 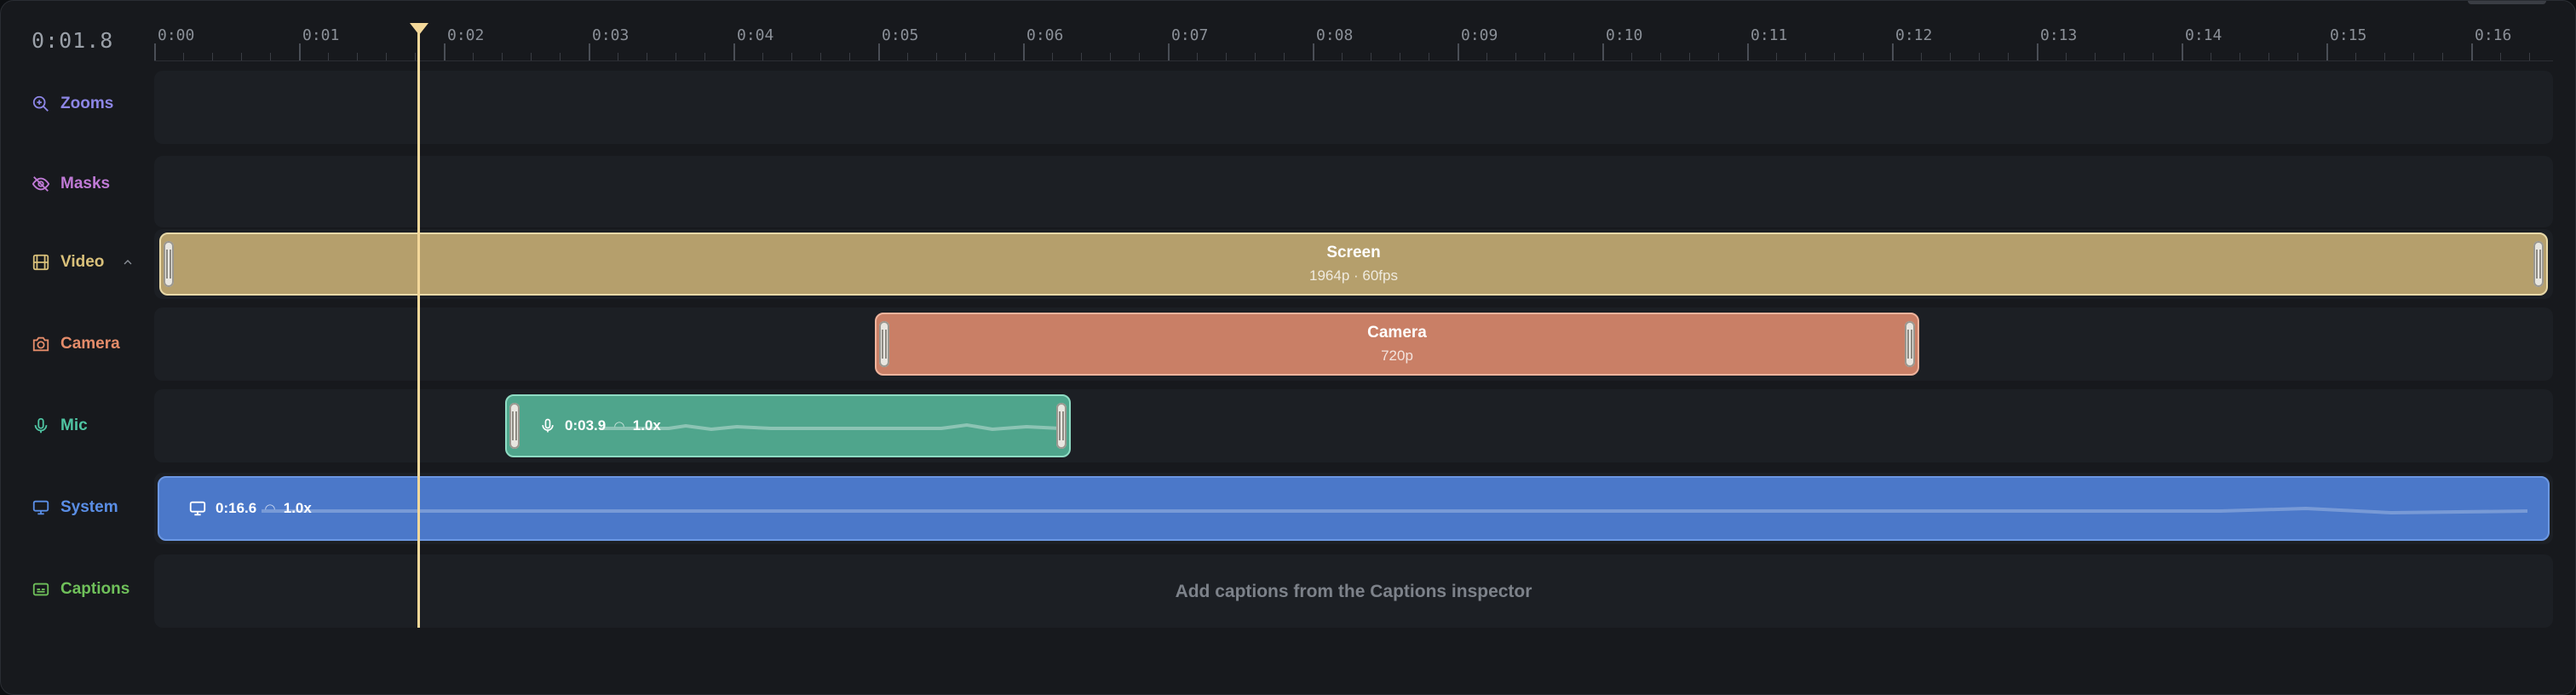 What do you see at coordinates (2507, 2) in the screenshot?
I see `panel-edge-indicator` at bounding box center [2507, 2].